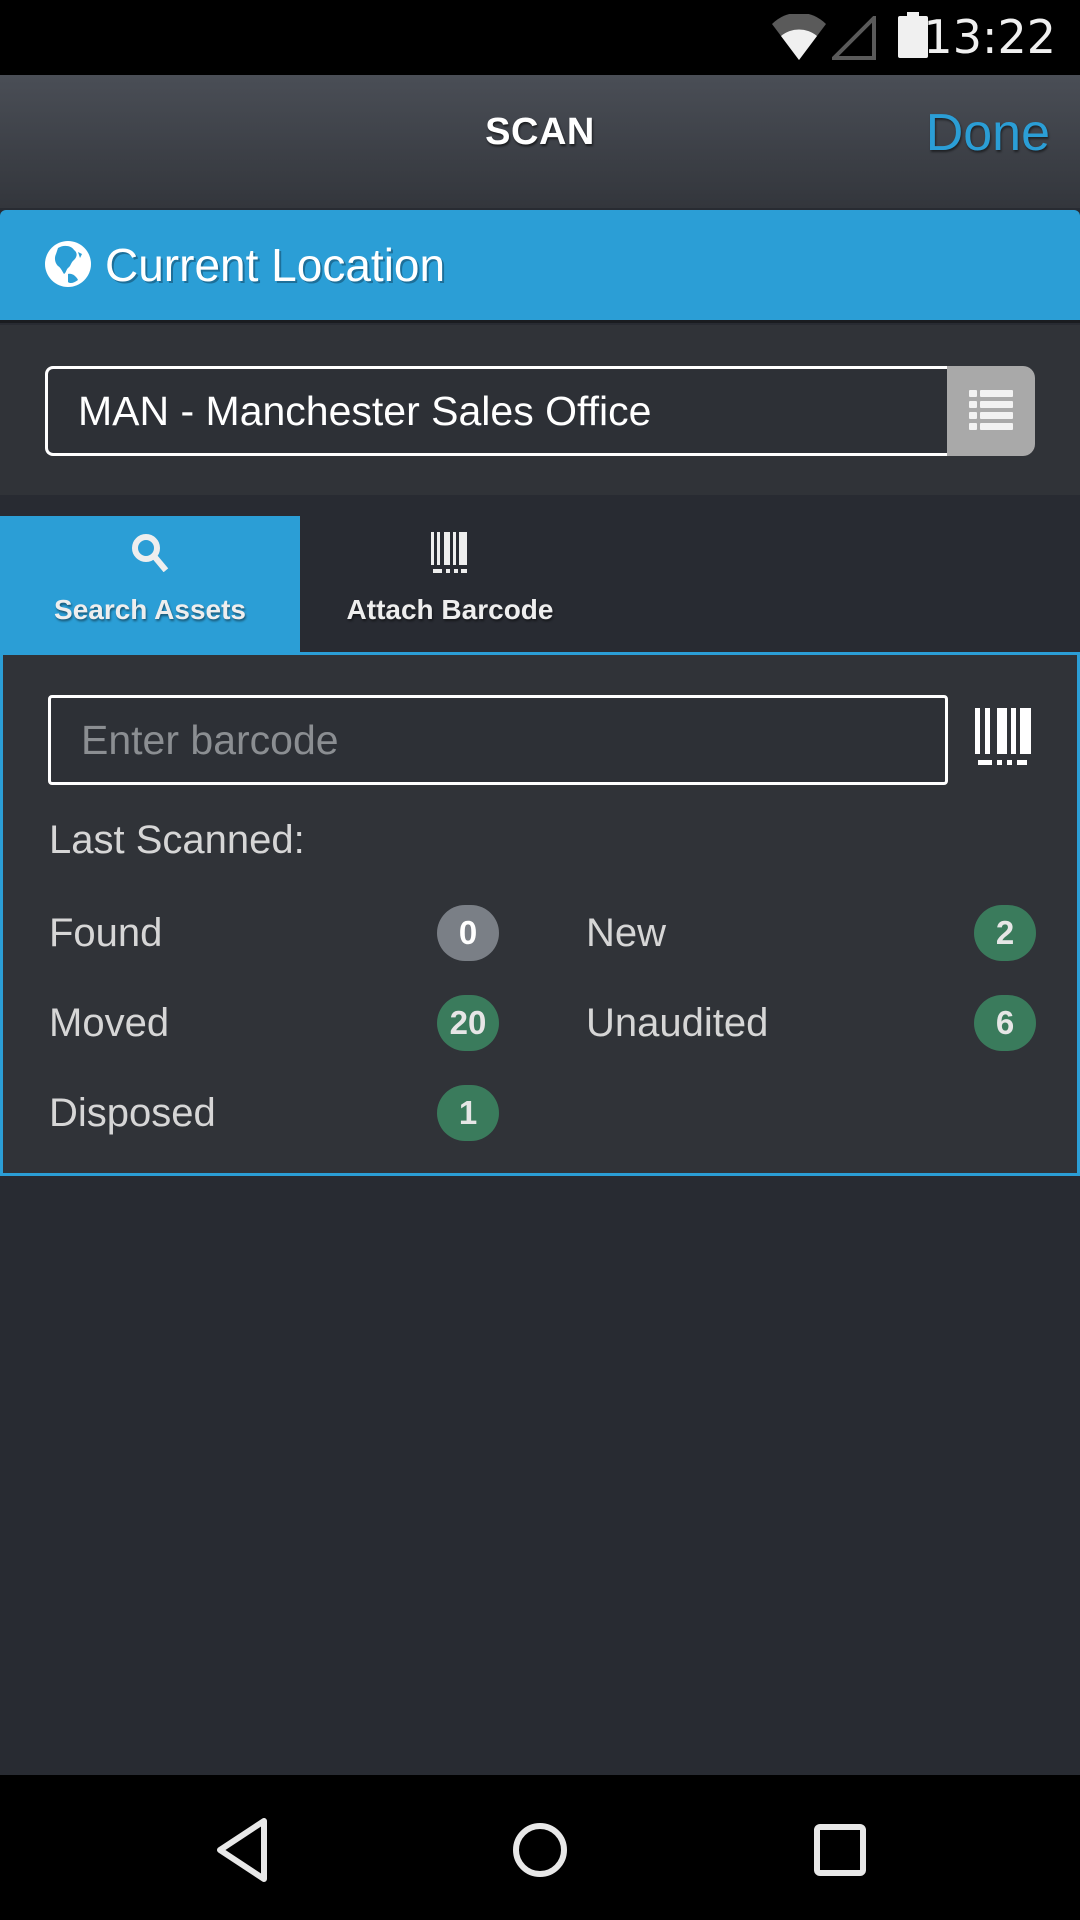 Image resolution: width=1080 pixels, height=1920 pixels. Describe the element at coordinates (1005, 933) in the screenshot. I see `count-badge: 2` at that location.